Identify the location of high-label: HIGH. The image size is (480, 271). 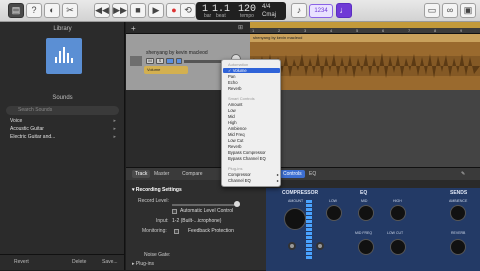
(397, 201).